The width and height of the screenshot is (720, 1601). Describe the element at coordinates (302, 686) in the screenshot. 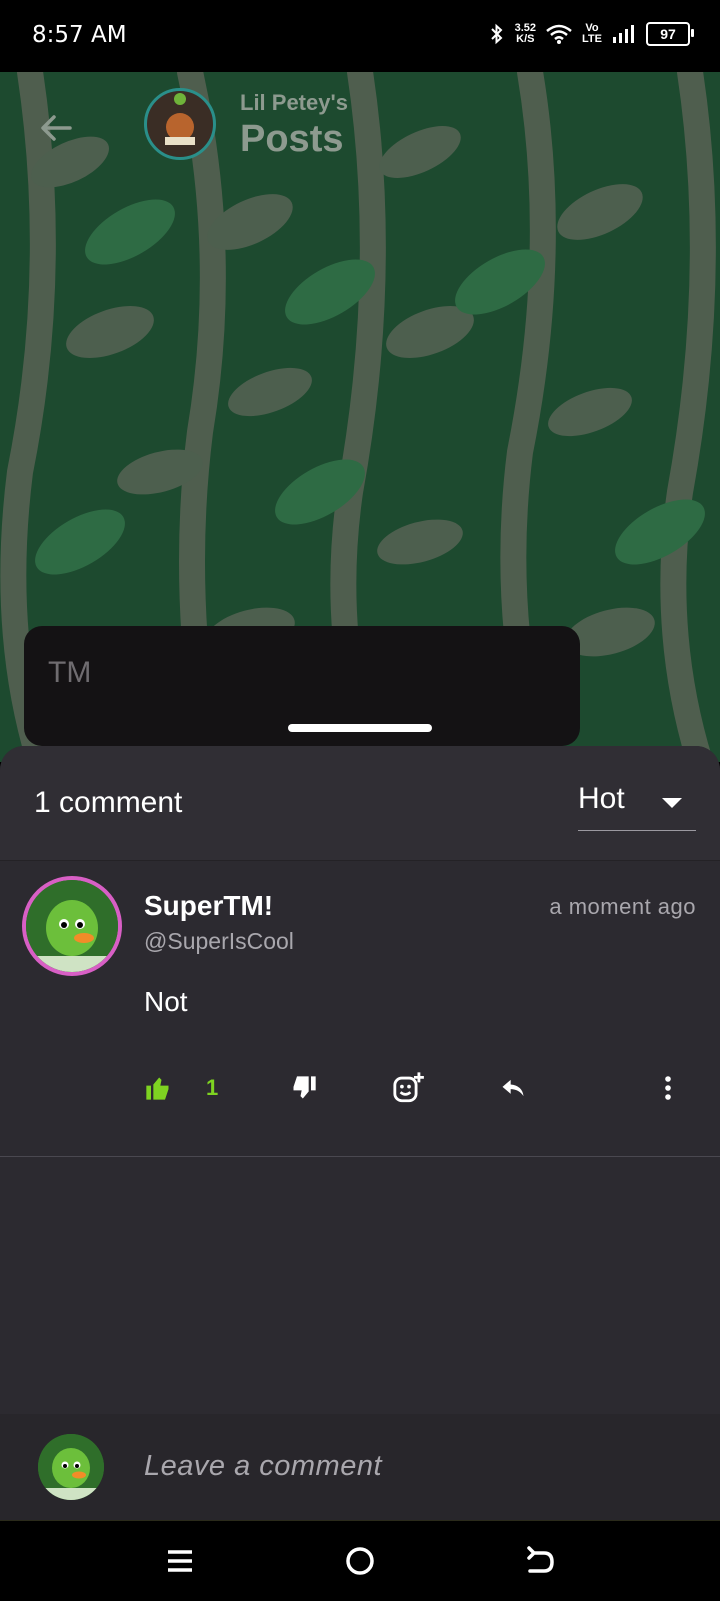

I see `post-composer-card: TM` at that location.